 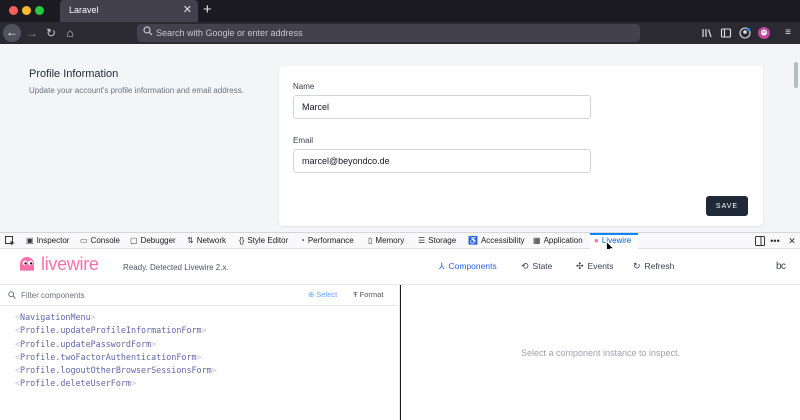 I want to click on url-bar, so click(x=388, y=33).